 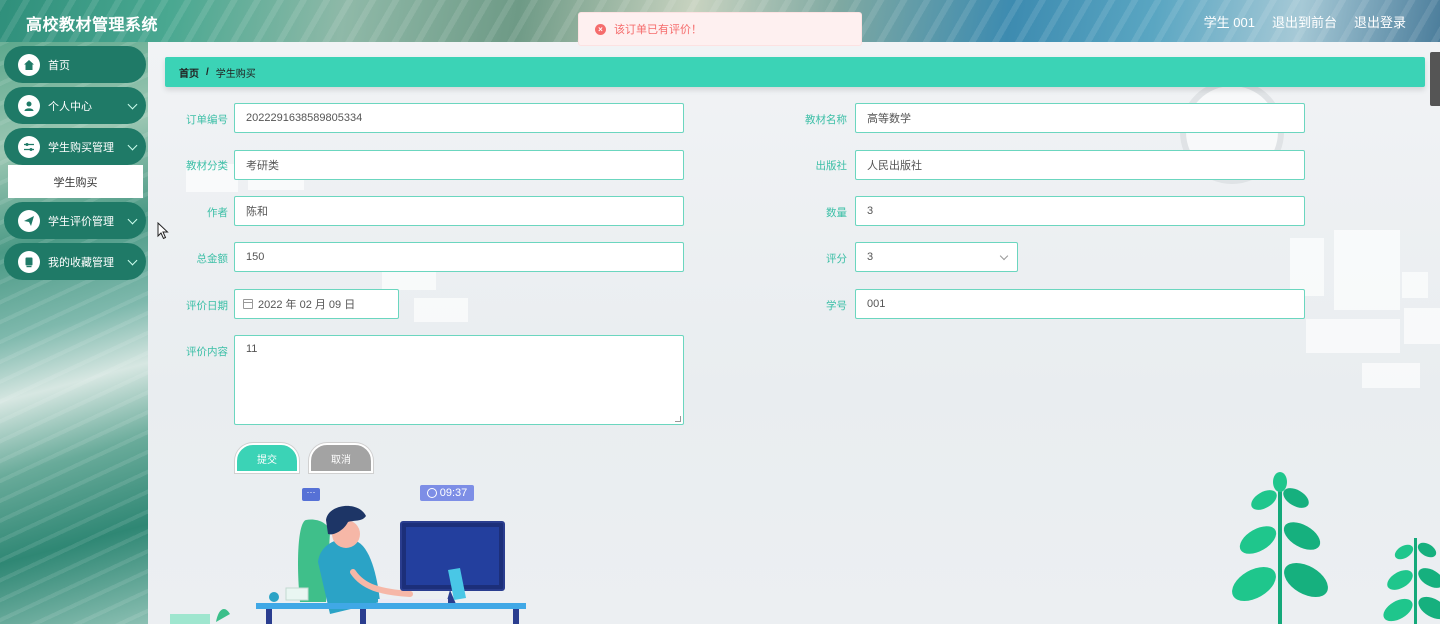 What do you see at coordinates (81, 221) in the screenshot?
I see `sidebar-item-label: 学生评价管理` at bounding box center [81, 221].